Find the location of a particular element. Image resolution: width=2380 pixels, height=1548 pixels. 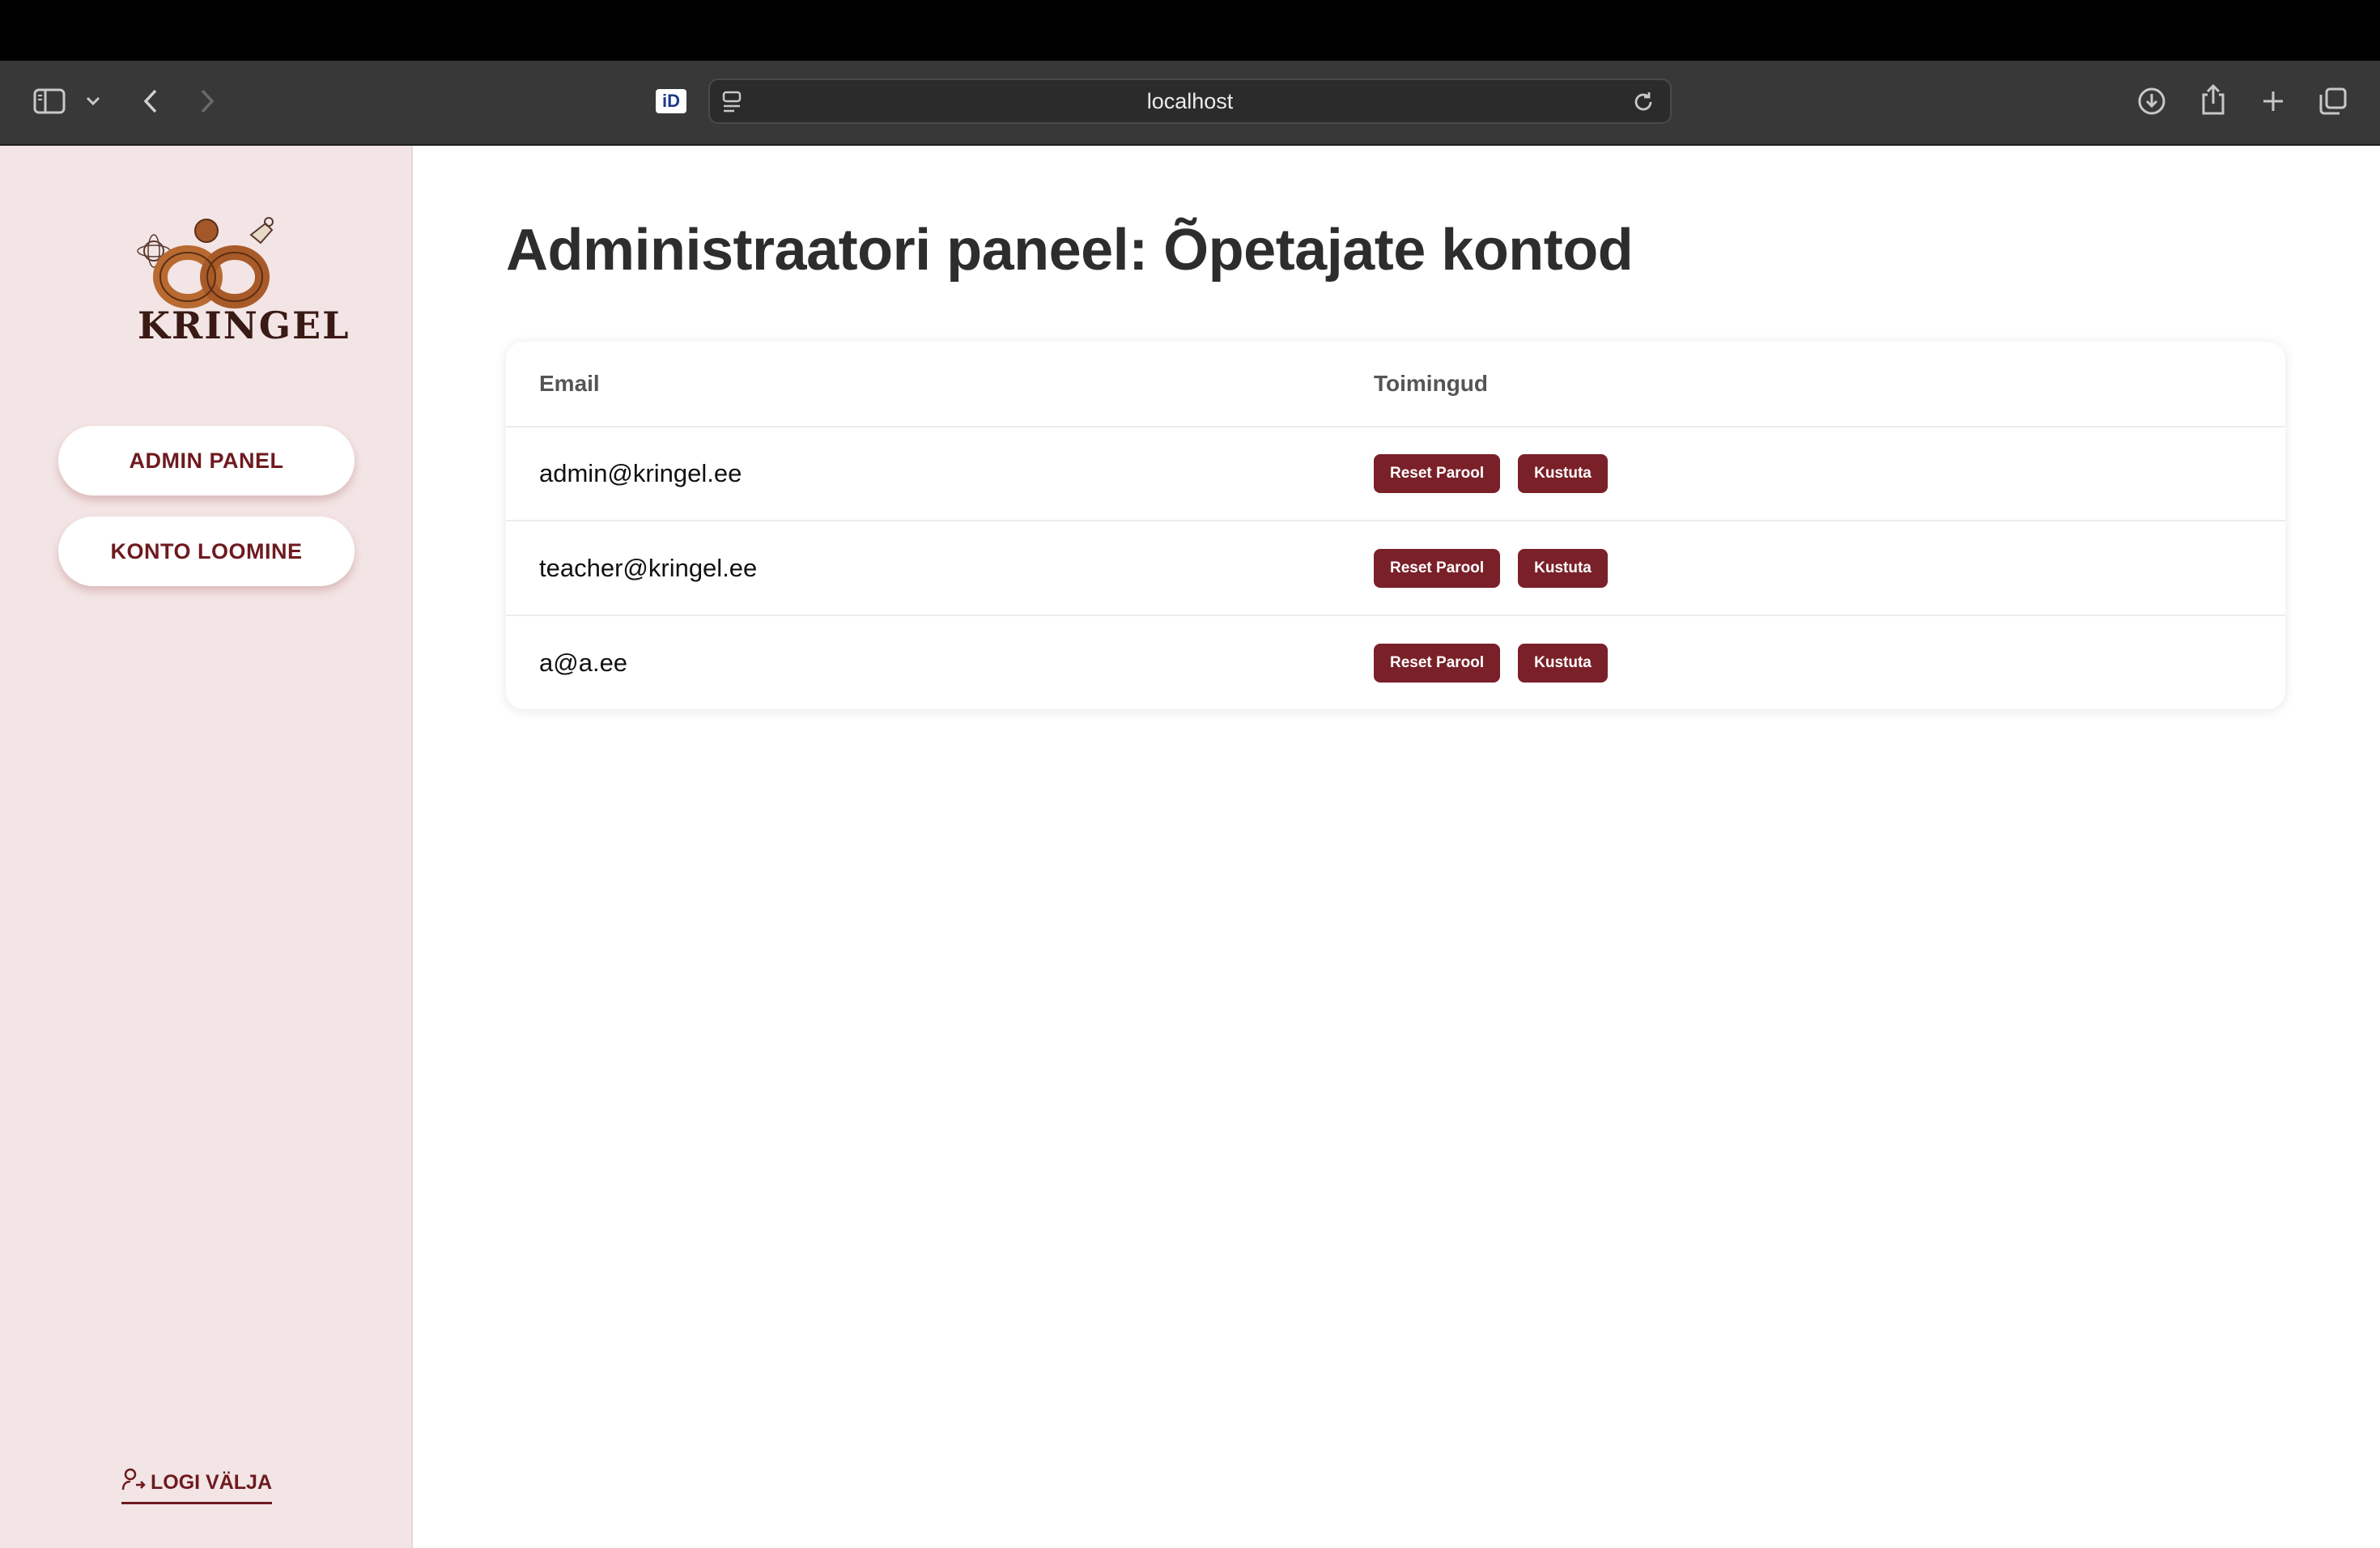

column-header-actions: Toimingud is located at coordinates (1431, 383).